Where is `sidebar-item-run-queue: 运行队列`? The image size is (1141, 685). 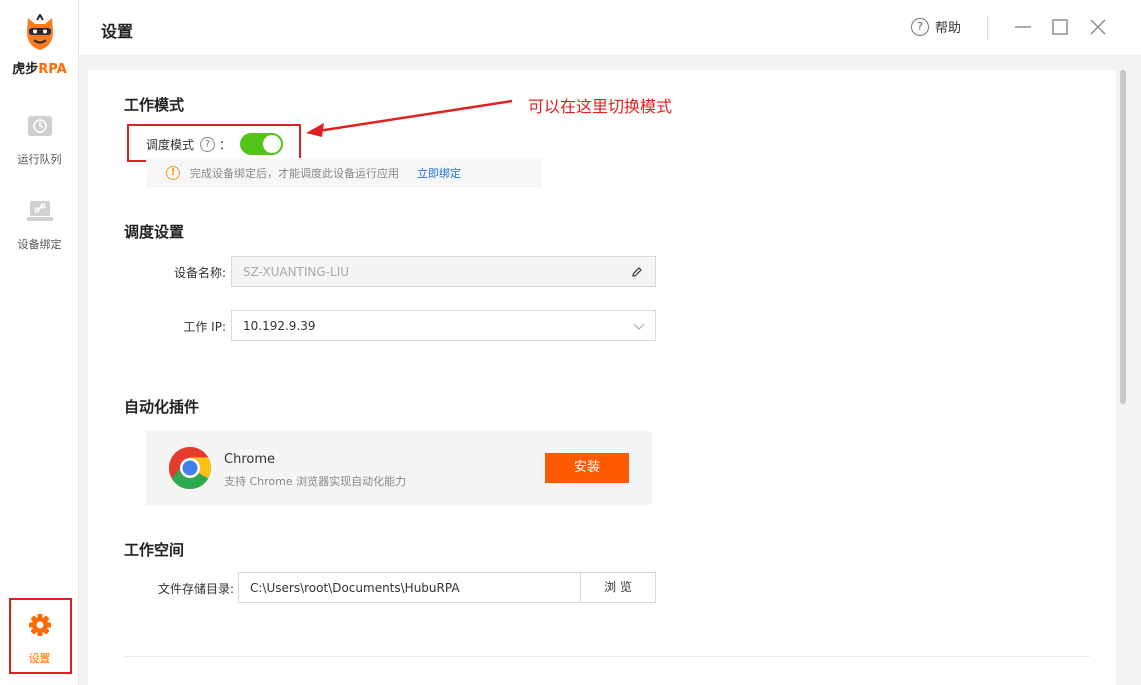 sidebar-item-run-queue: 运行队列 is located at coordinates (39, 141).